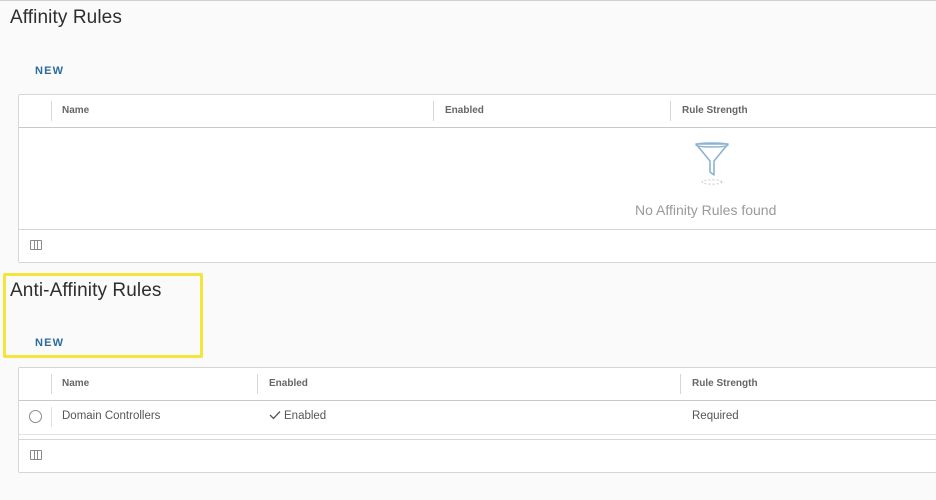 This screenshot has height=500, width=936. What do you see at coordinates (66, 17) in the screenshot?
I see `affinity-rules-title: Affinity Rules` at bounding box center [66, 17].